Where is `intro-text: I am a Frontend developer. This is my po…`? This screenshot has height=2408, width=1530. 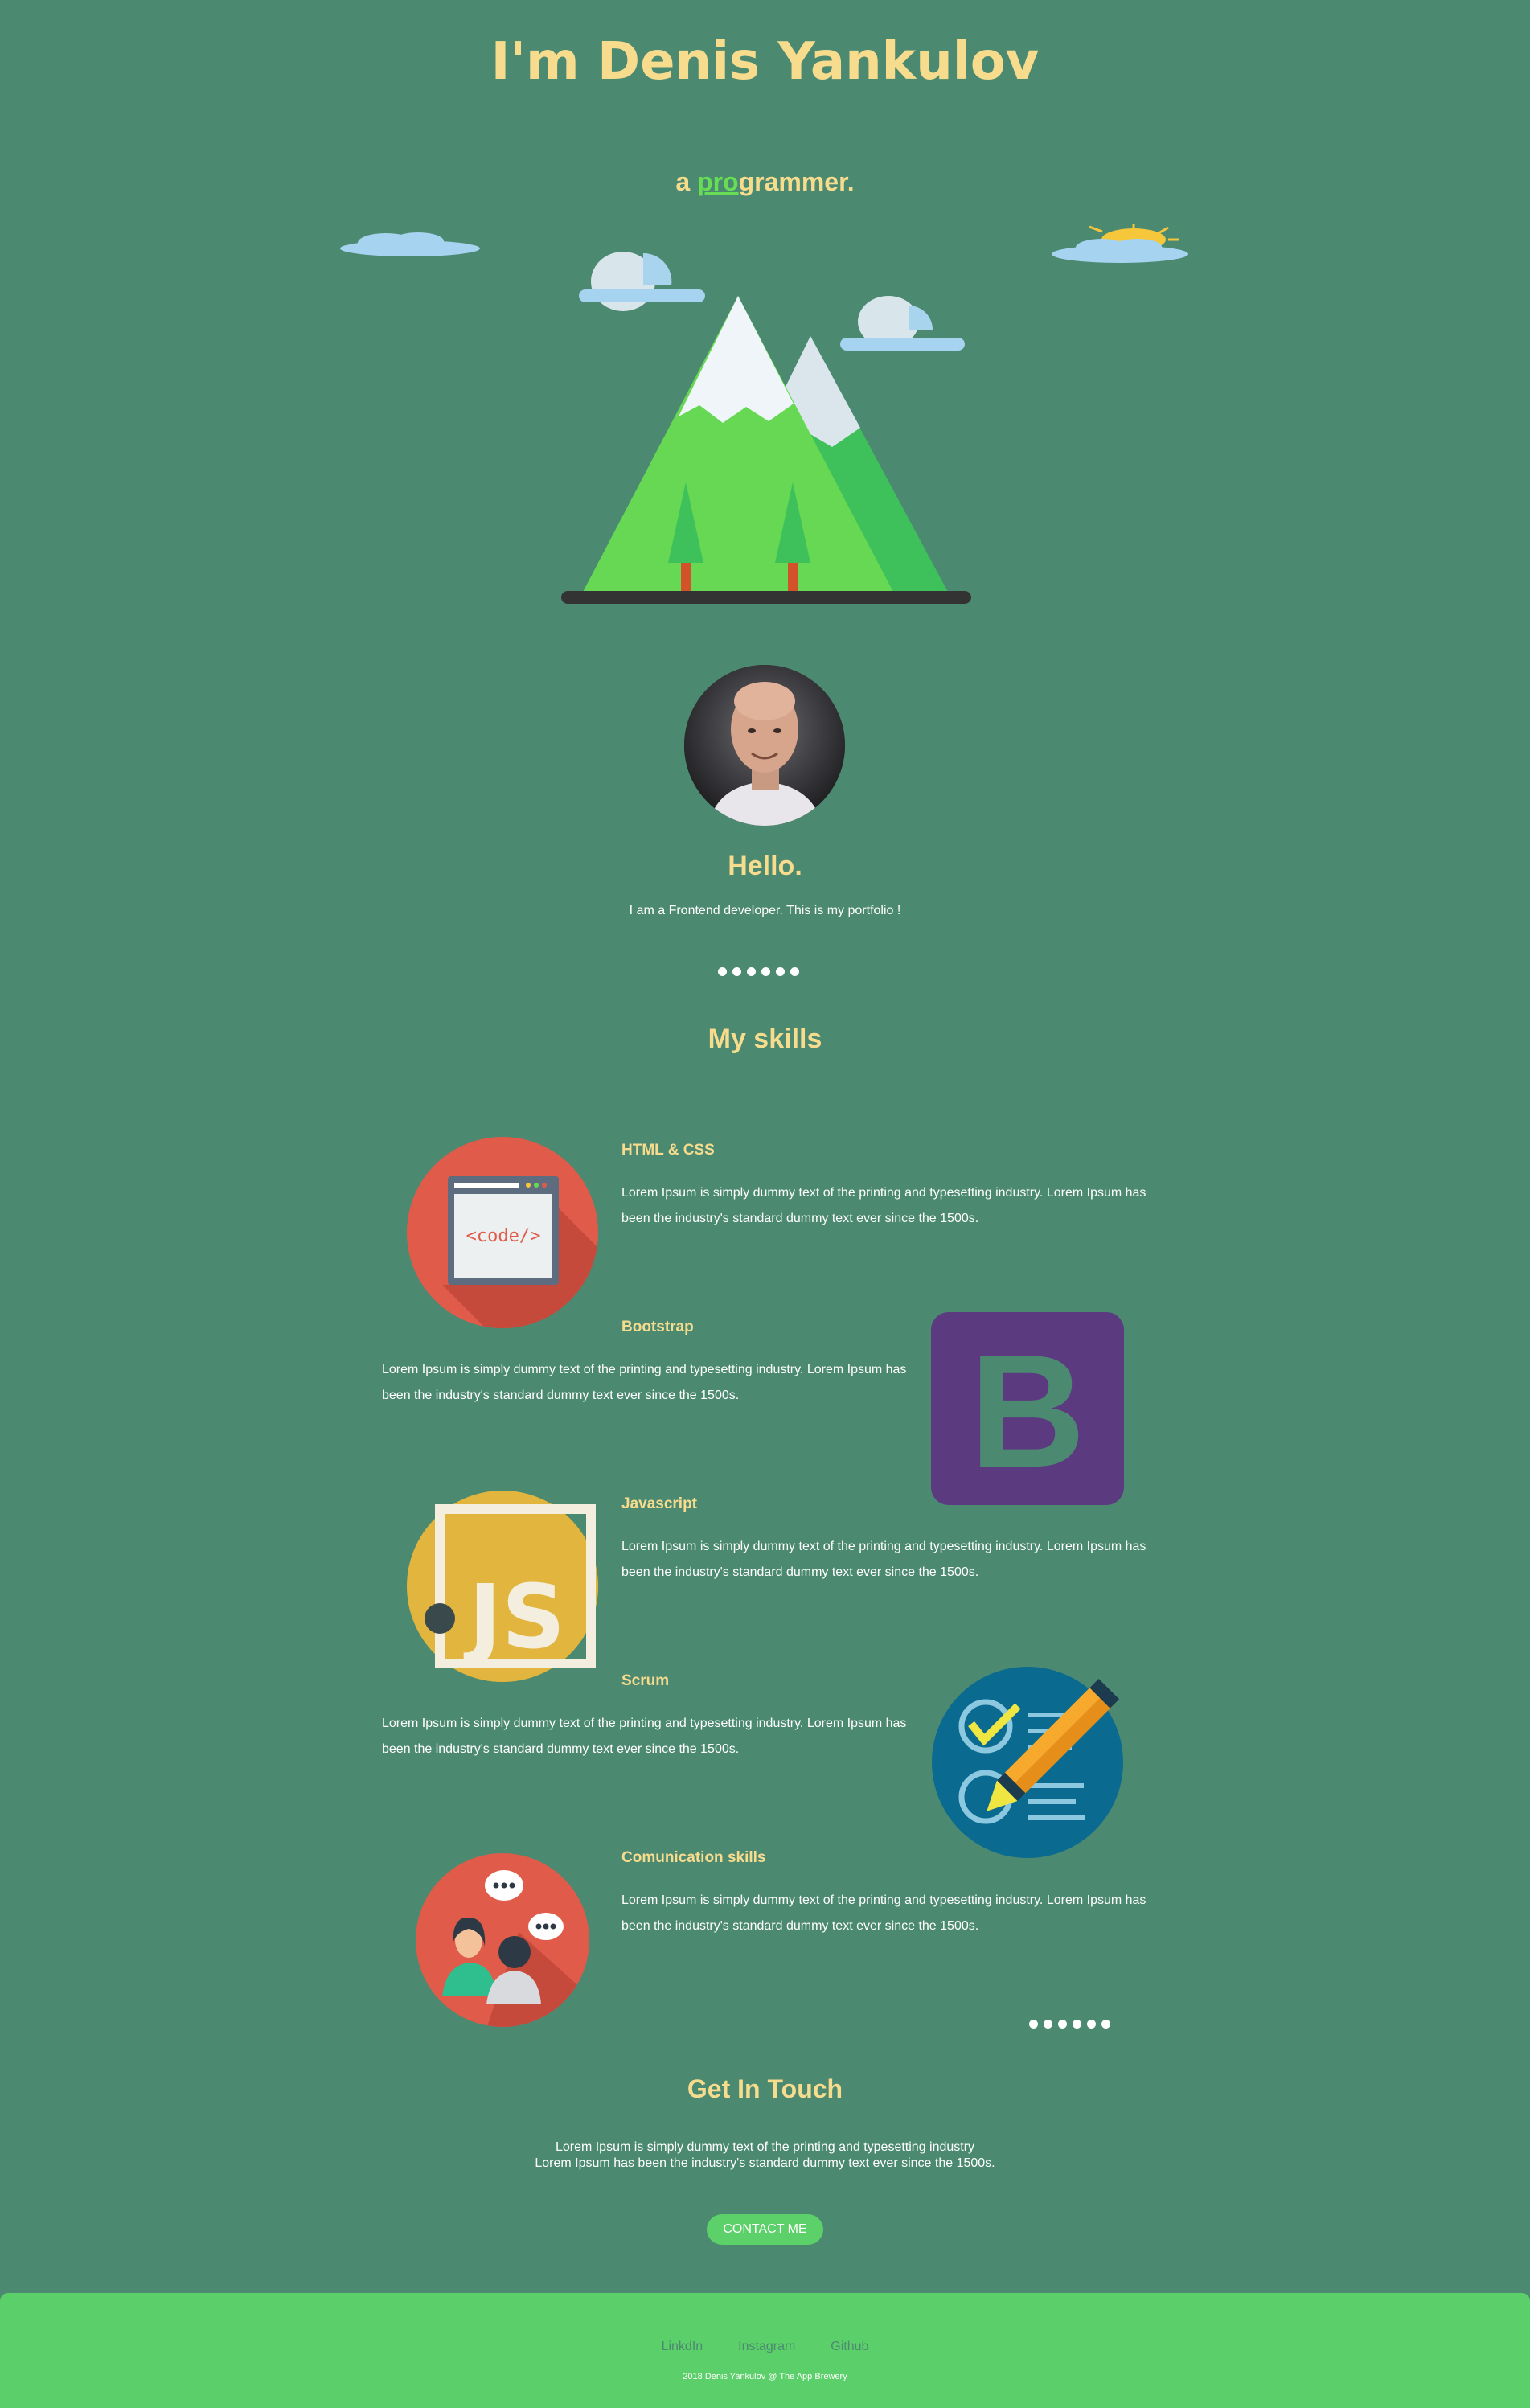 intro-text: I am a Frontend developer. This is my po… is located at coordinates (765, 911).